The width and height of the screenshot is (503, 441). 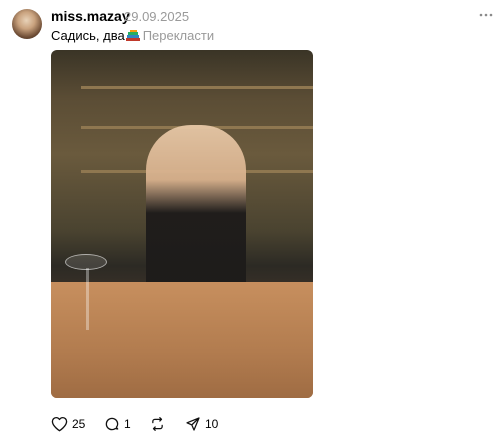 I want to click on repost-icon, so click(x=157, y=424).